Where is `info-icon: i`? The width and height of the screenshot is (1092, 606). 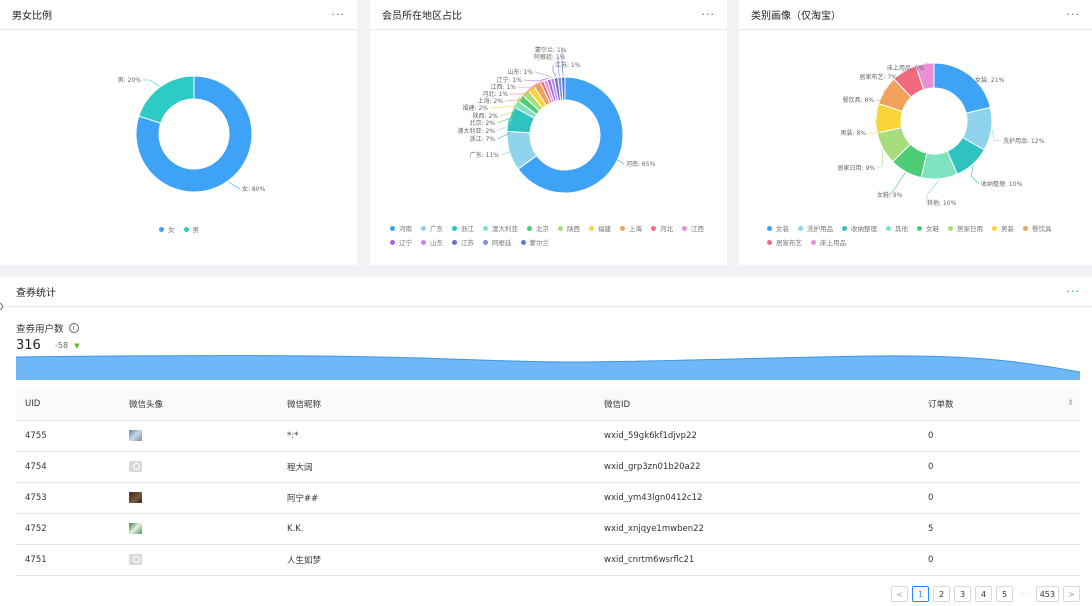 info-icon: i is located at coordinates (73, 328).